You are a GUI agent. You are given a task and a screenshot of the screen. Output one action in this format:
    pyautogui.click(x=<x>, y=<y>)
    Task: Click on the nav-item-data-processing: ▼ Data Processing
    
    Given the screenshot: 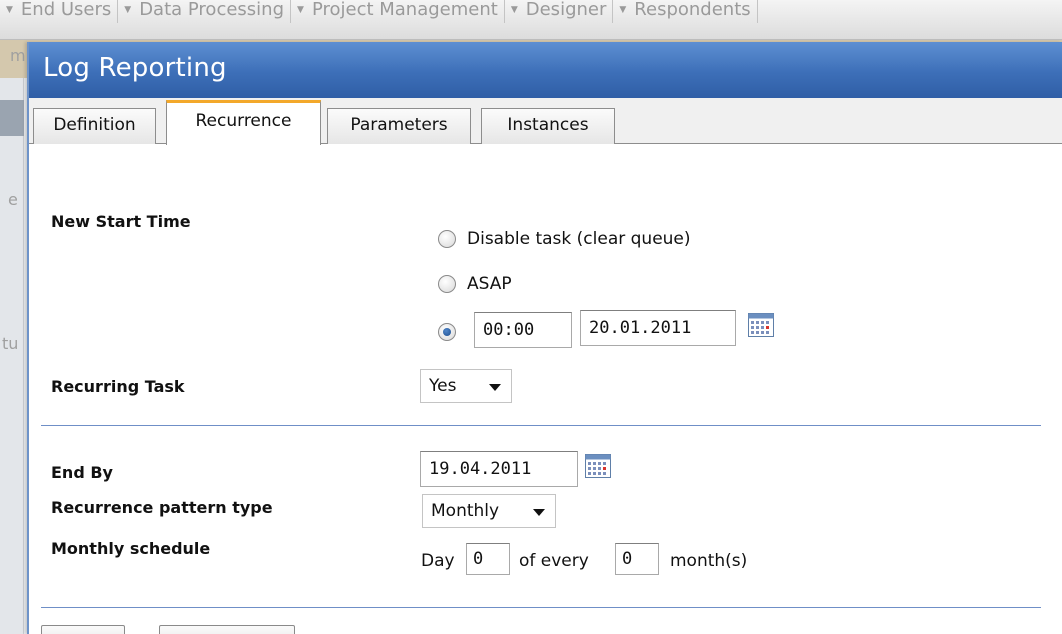 What is the action you would take?
    pyautogui.click(x=205, y=11)
    